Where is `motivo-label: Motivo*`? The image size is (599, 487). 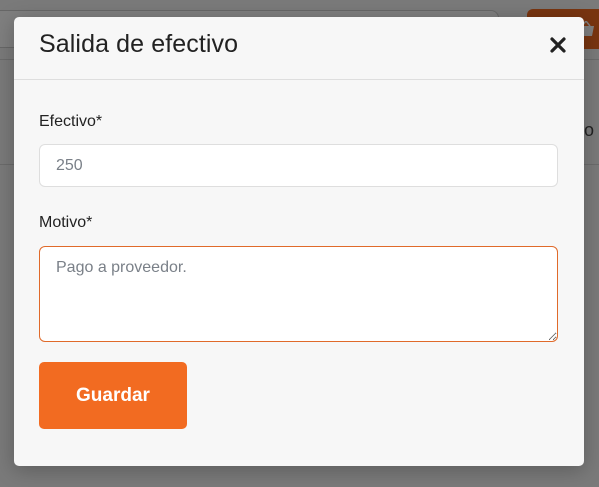
motivo-label: Motivo* is located at coordinates (66, 222).